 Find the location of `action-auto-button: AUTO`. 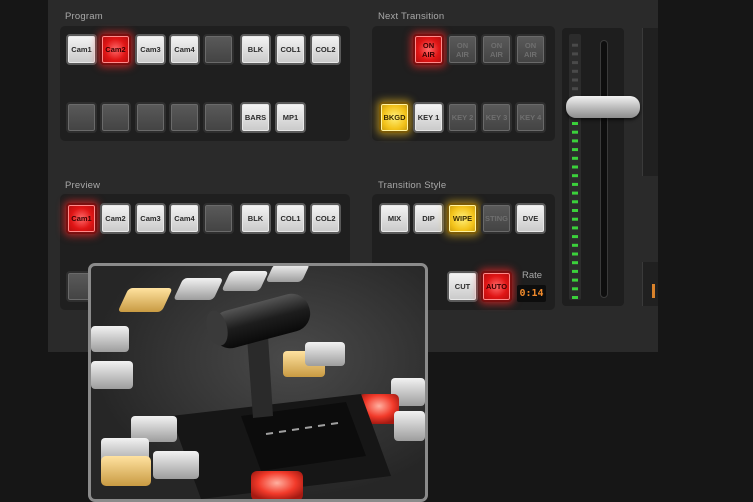

action-auto-button: AUTO is located at coordinates (496, 286).